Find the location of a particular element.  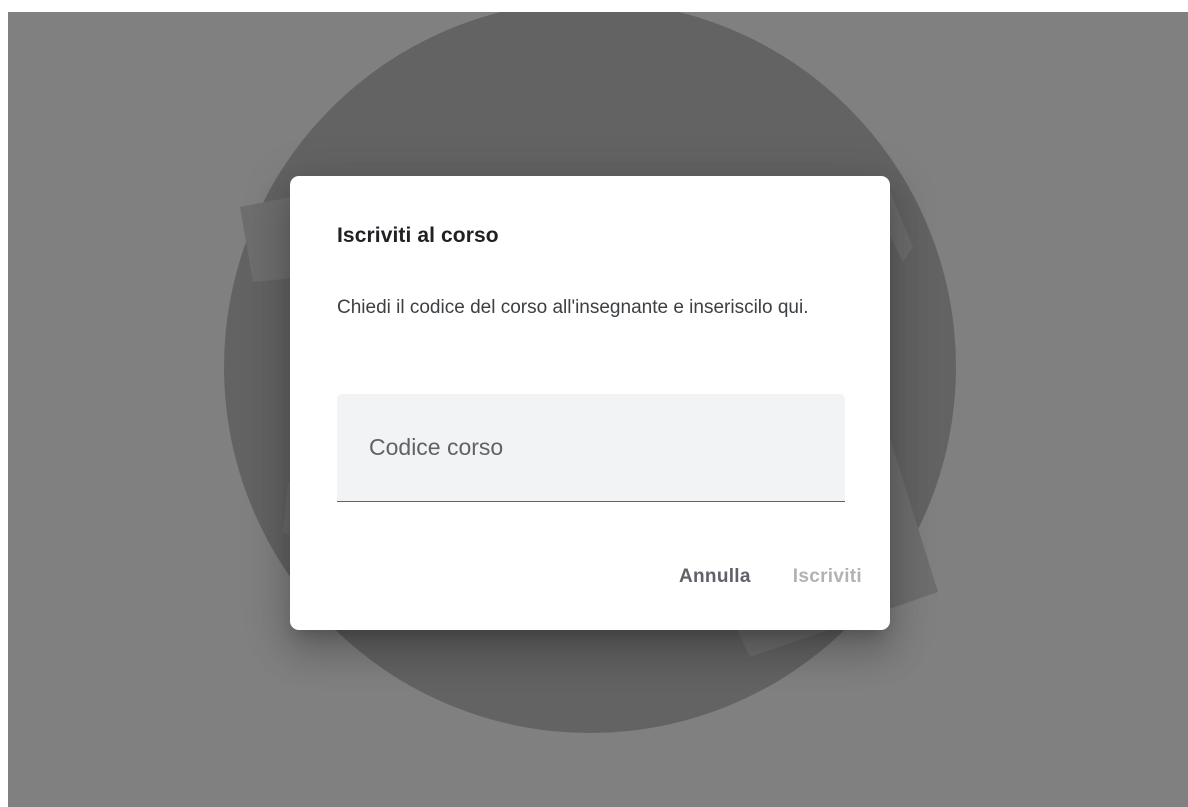

class-code-input is located at coordinates (591, 447).